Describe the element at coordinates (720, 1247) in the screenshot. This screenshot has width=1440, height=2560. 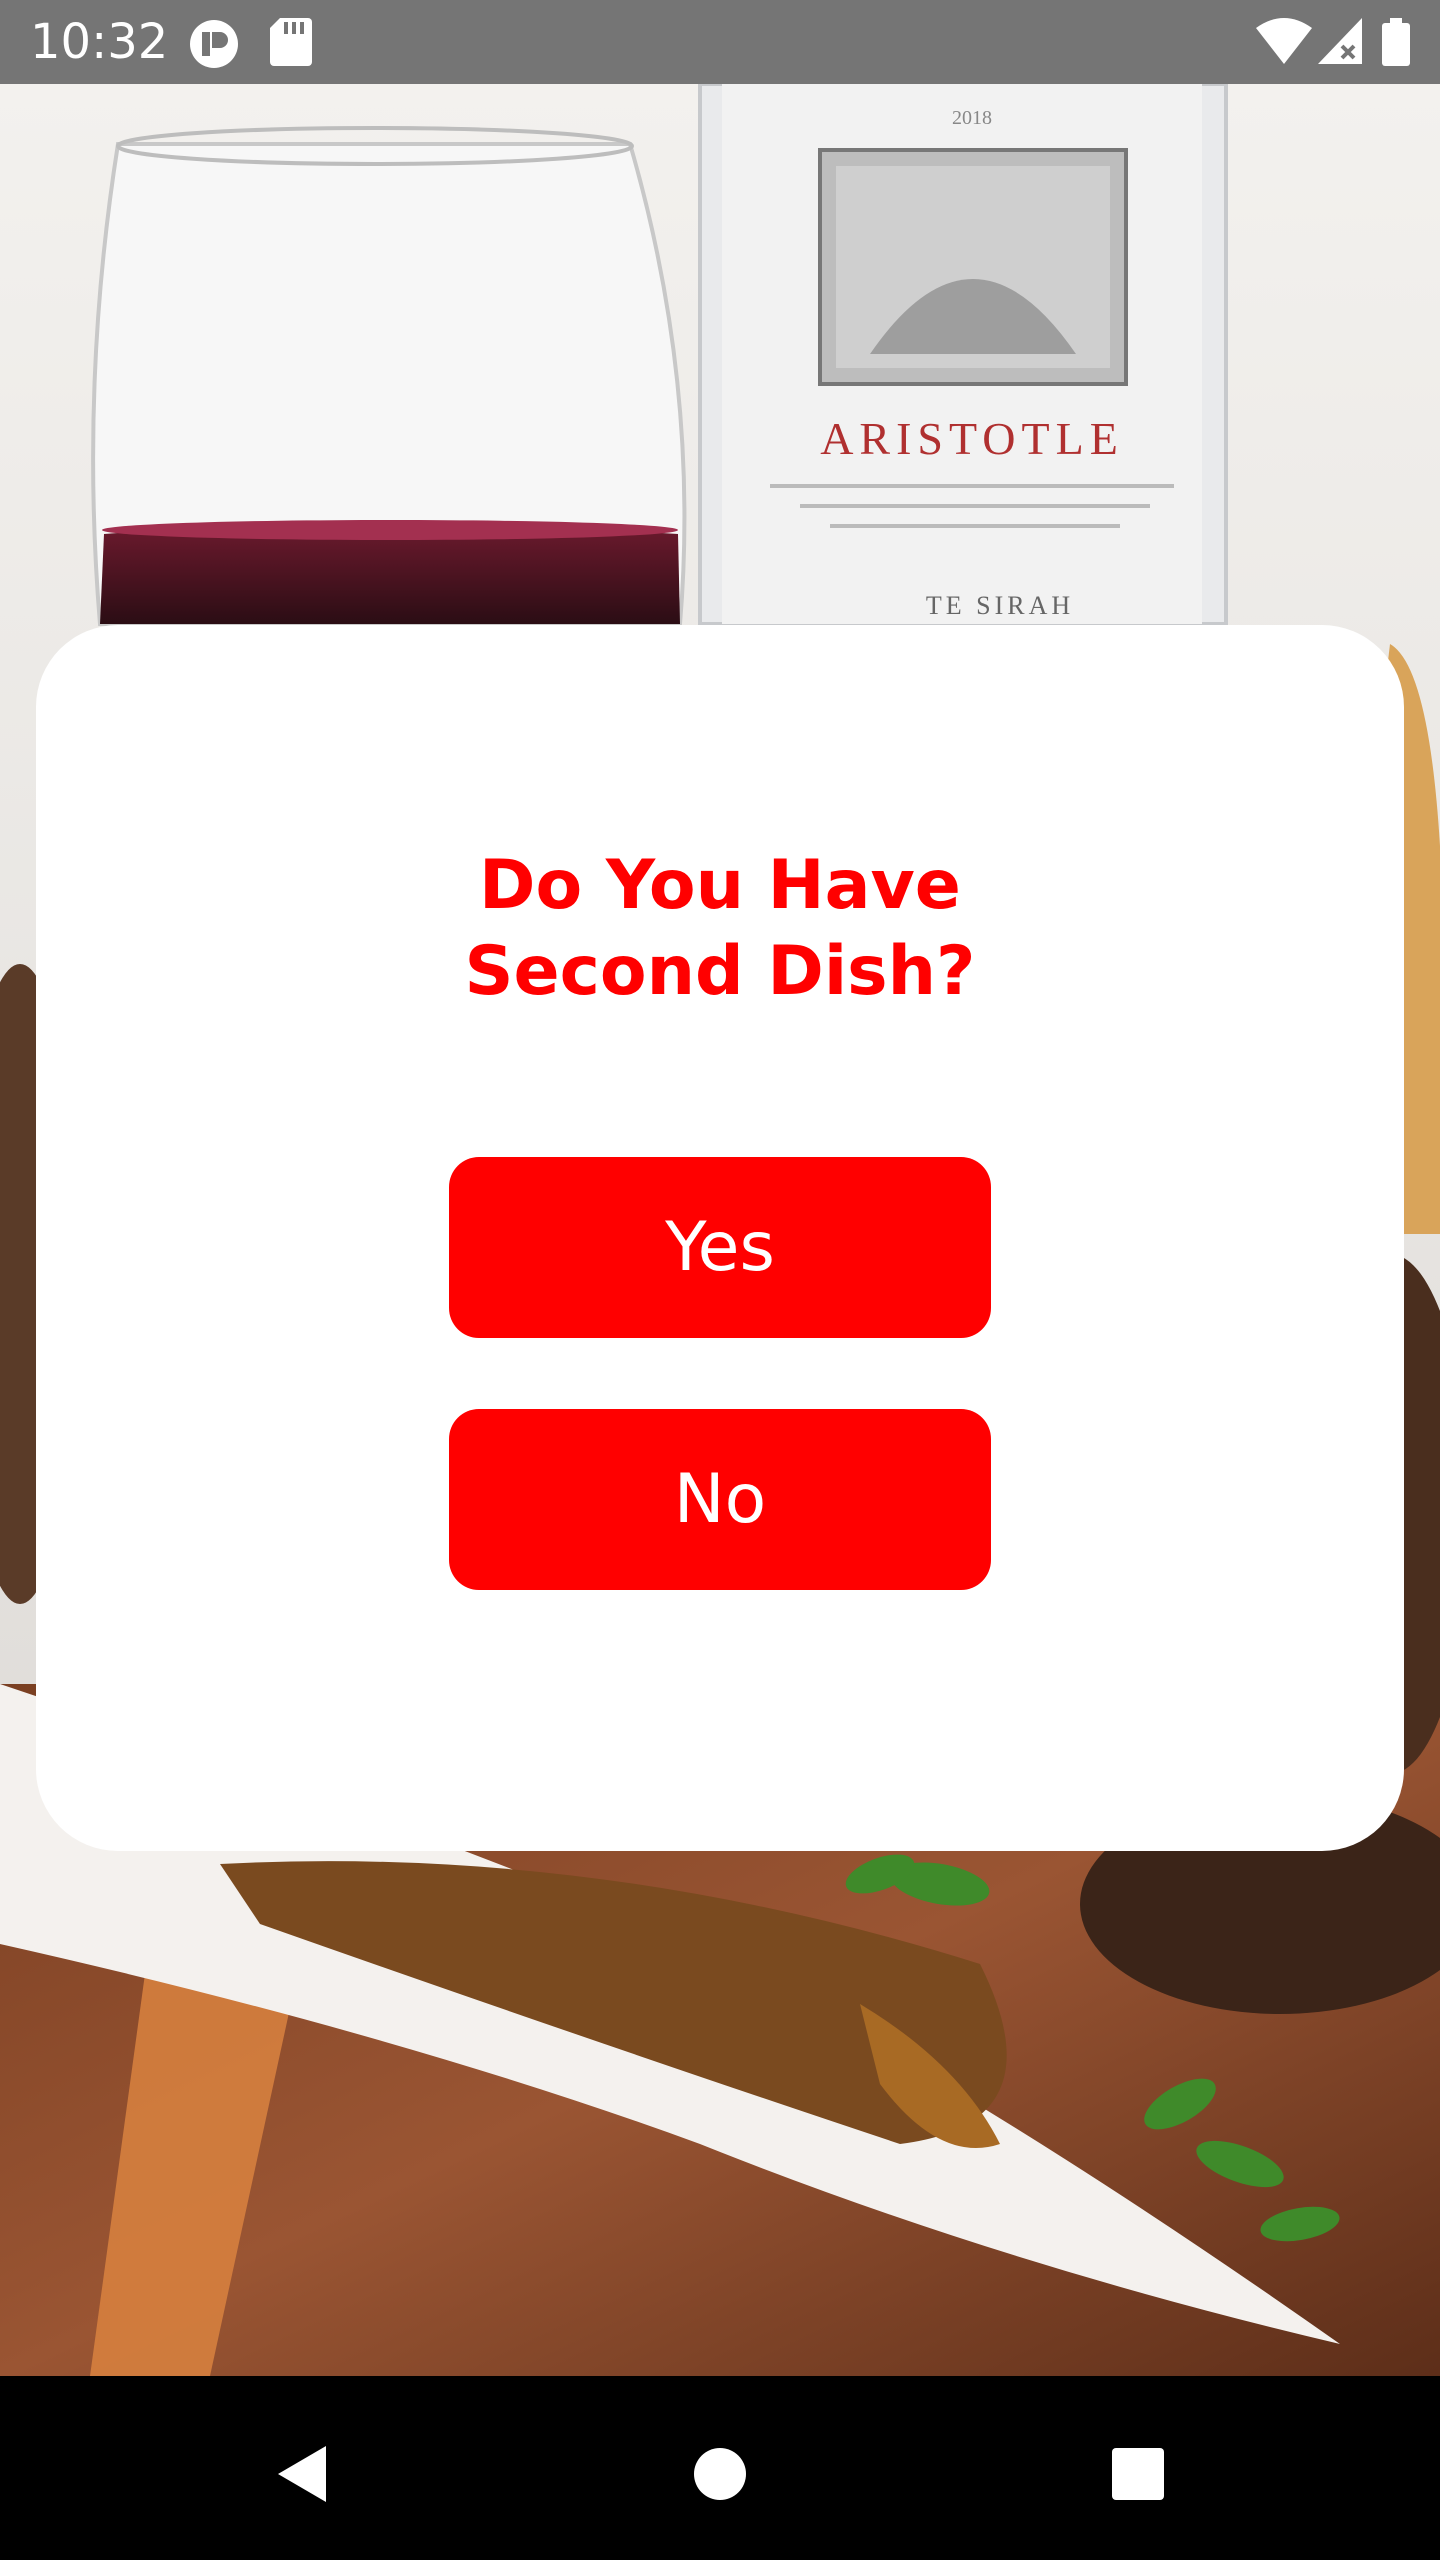
I see `yes-button: Yes` at that location.